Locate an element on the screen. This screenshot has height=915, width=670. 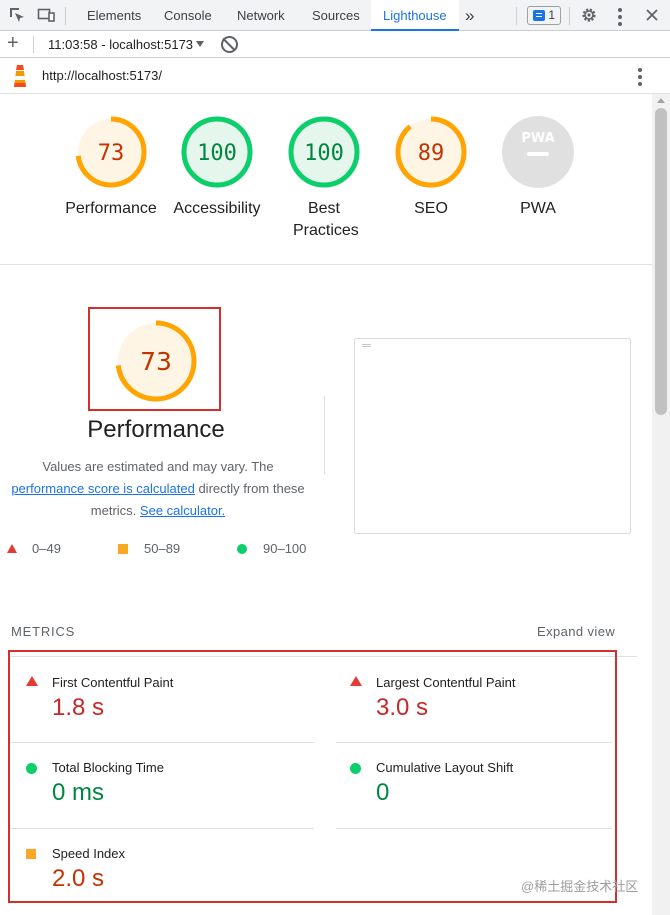
lighthouse-logo-icon is located at coordinates (20, 76).